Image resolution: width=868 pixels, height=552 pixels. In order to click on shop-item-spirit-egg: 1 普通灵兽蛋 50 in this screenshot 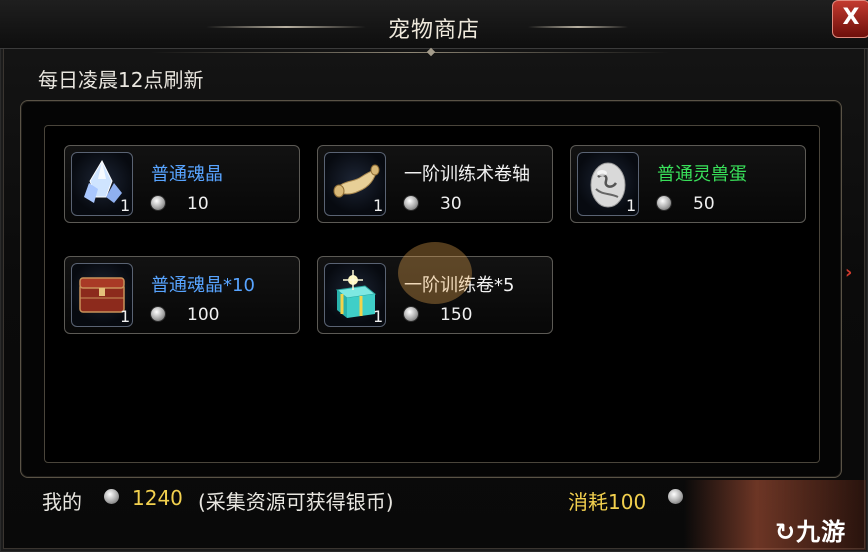, I will do `click(688, 184)`.